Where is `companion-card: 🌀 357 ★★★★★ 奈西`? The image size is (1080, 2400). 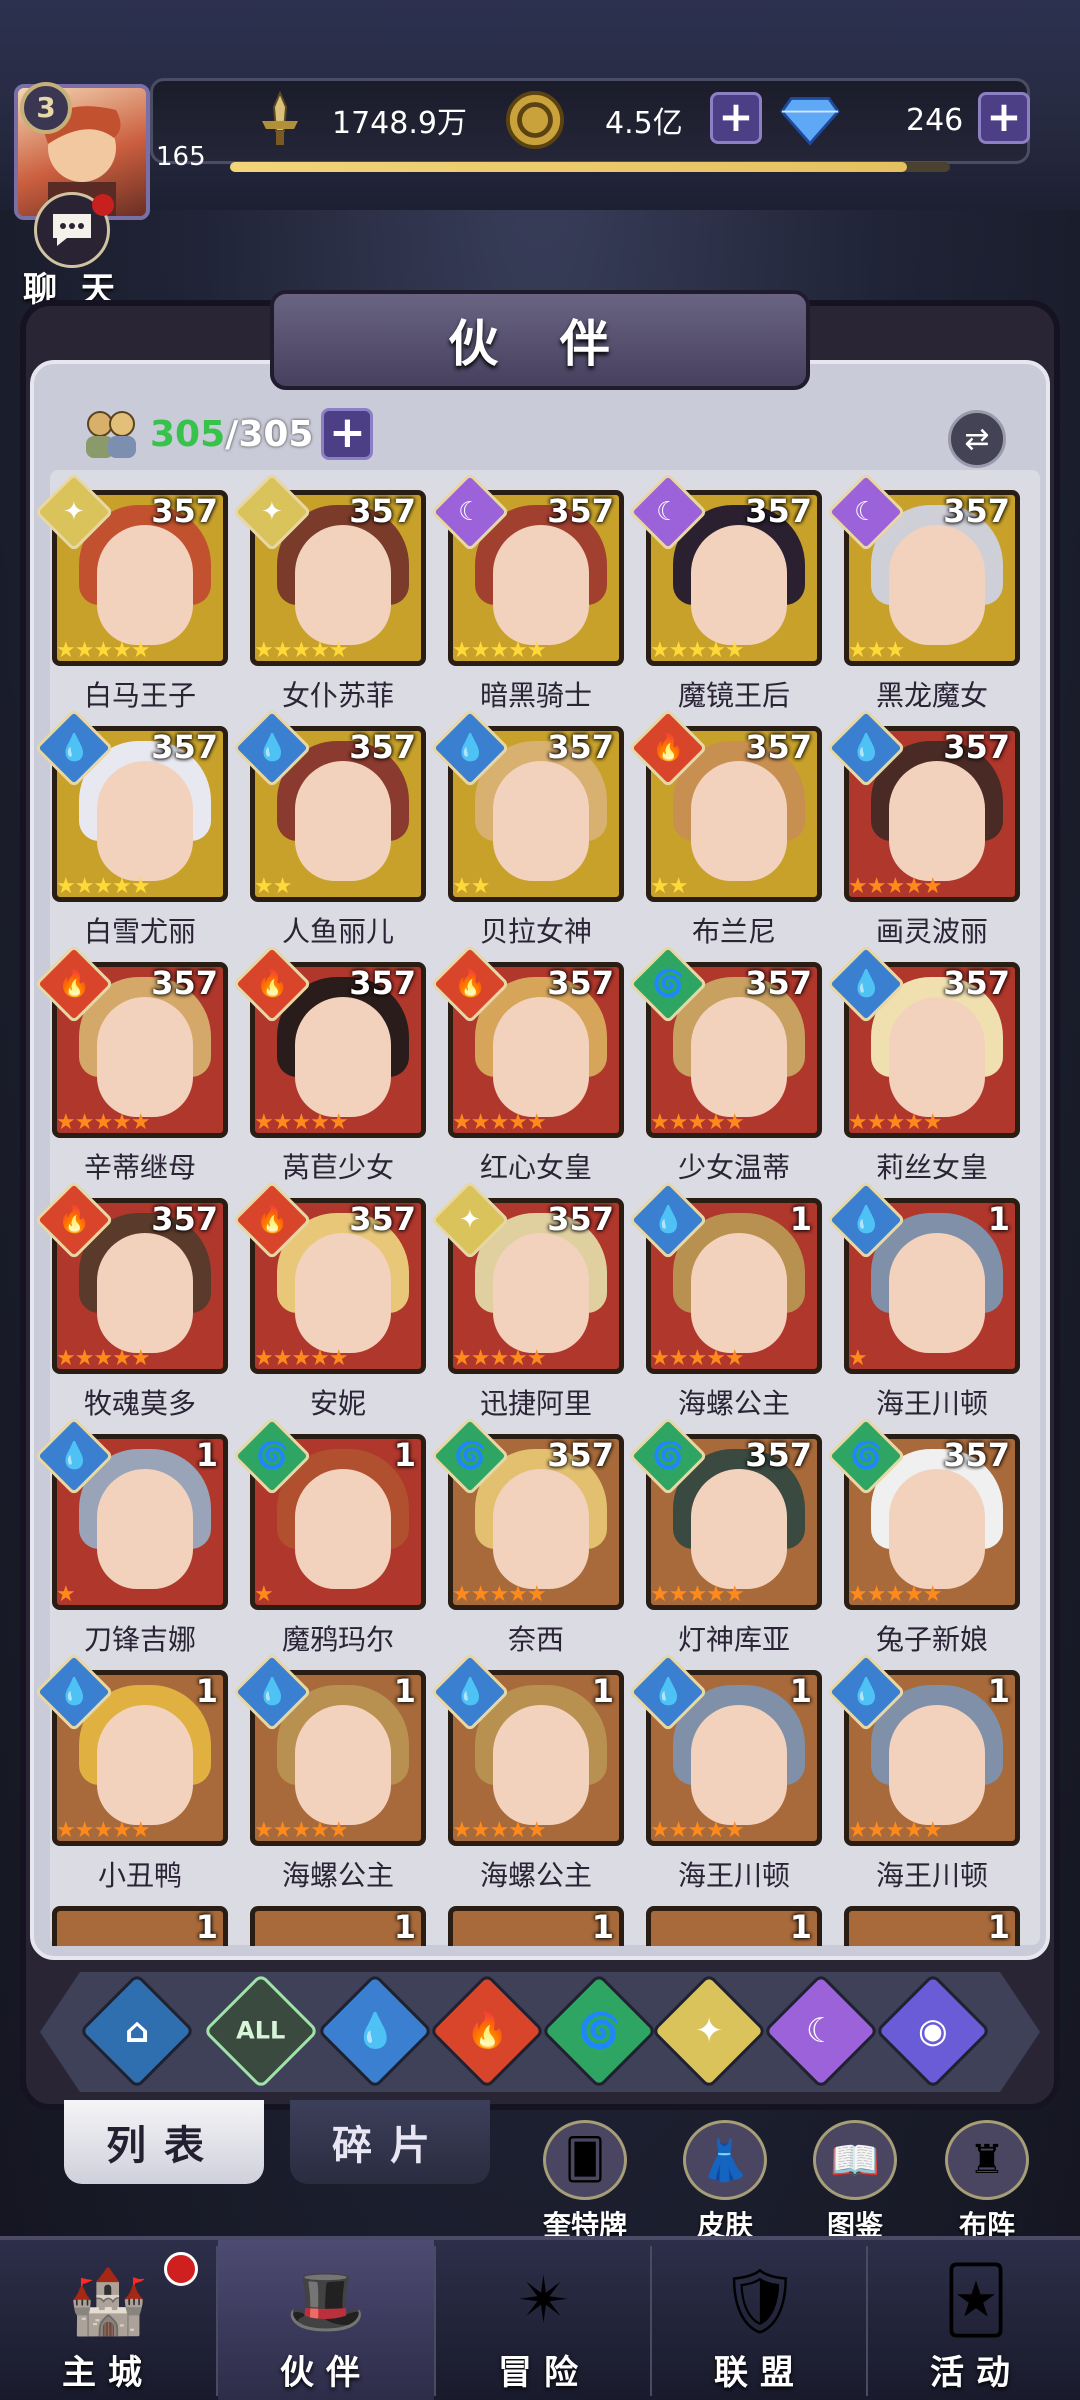
companion-card: 🌀 357 ★★★★★ 奈西 is located at coordinates (527, 1543).